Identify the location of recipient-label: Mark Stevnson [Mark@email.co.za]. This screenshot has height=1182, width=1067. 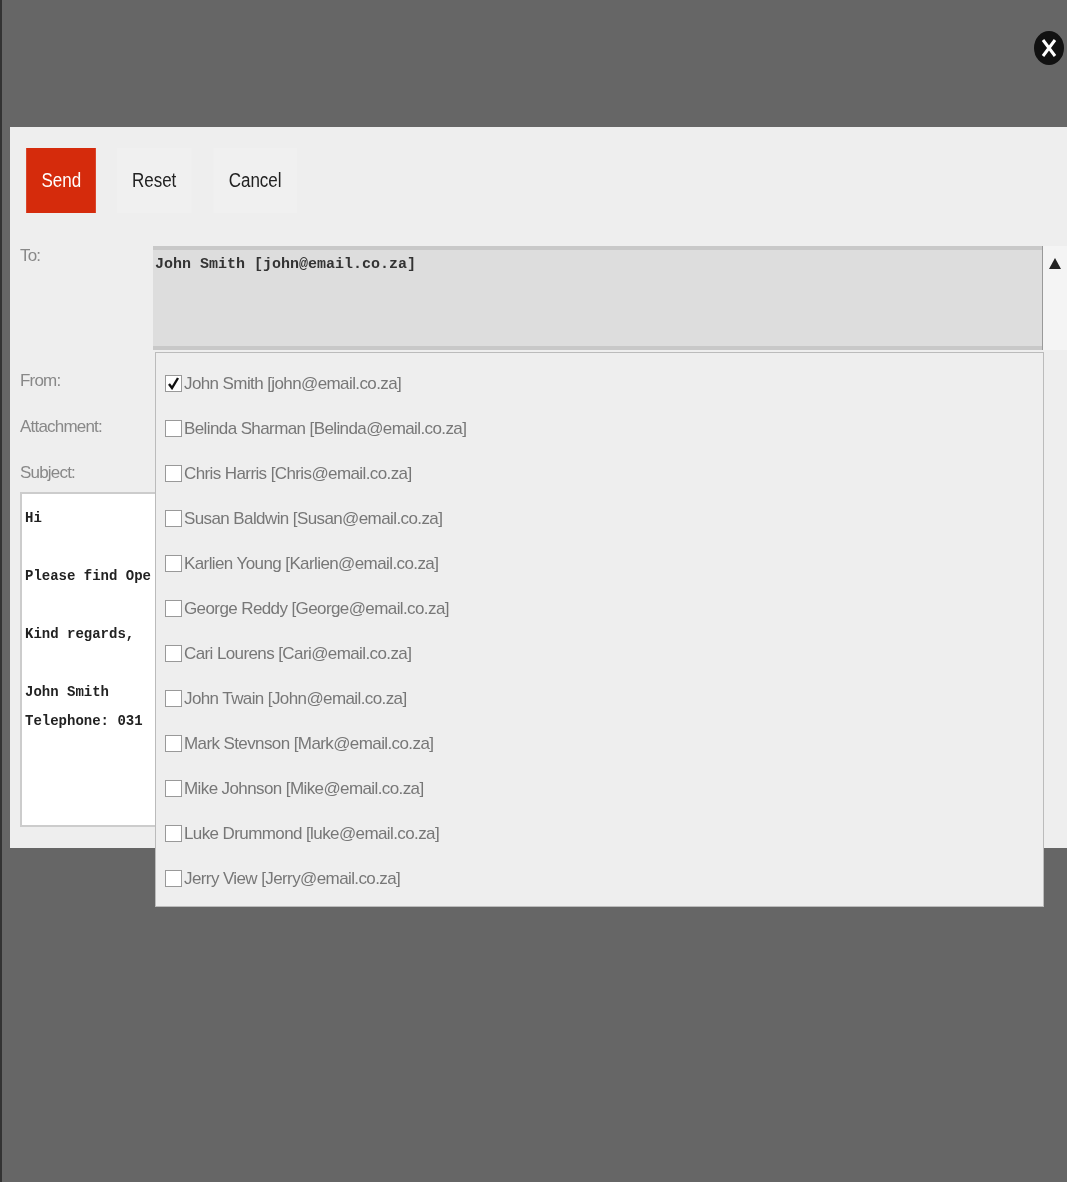
(309, 743).